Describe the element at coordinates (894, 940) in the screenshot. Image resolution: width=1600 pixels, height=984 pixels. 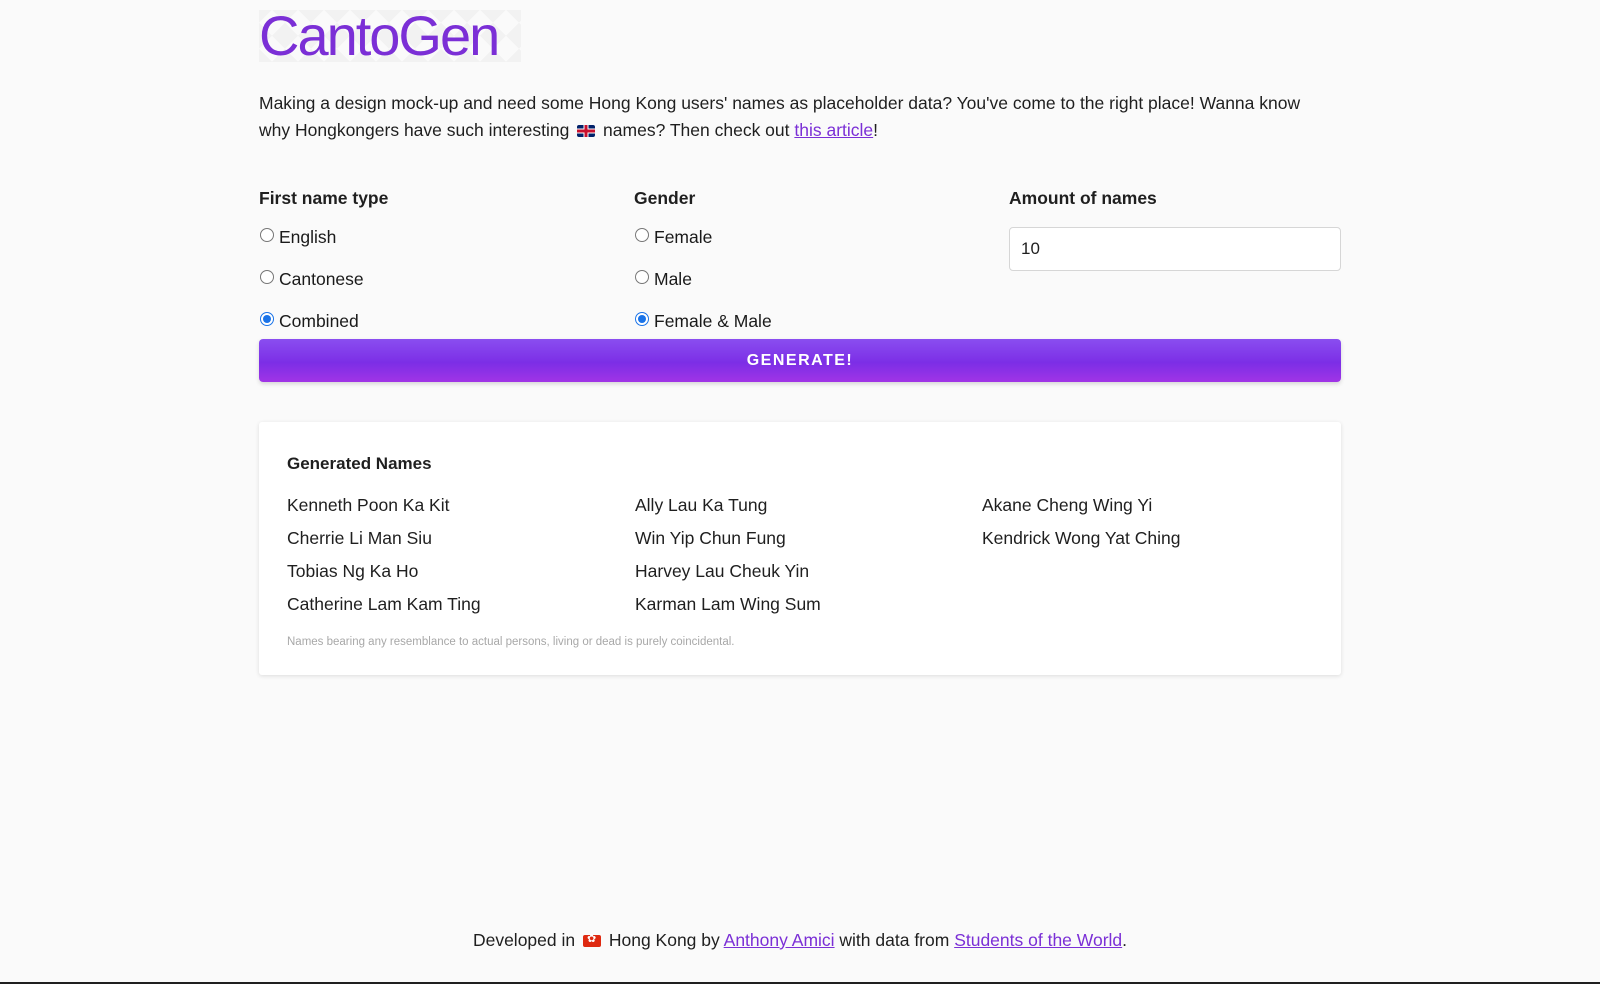
I see `footer-text-part-3: with data from` at that location.